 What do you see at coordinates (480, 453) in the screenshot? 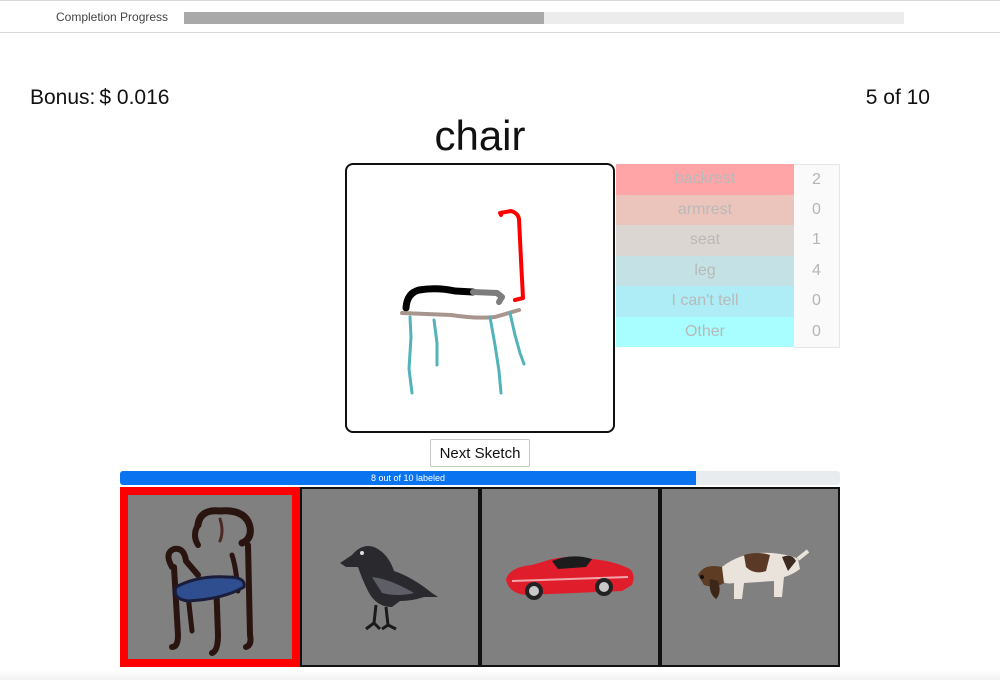
I see `next-sketch-button: Next Sketch` at bounding box center [480, 453].